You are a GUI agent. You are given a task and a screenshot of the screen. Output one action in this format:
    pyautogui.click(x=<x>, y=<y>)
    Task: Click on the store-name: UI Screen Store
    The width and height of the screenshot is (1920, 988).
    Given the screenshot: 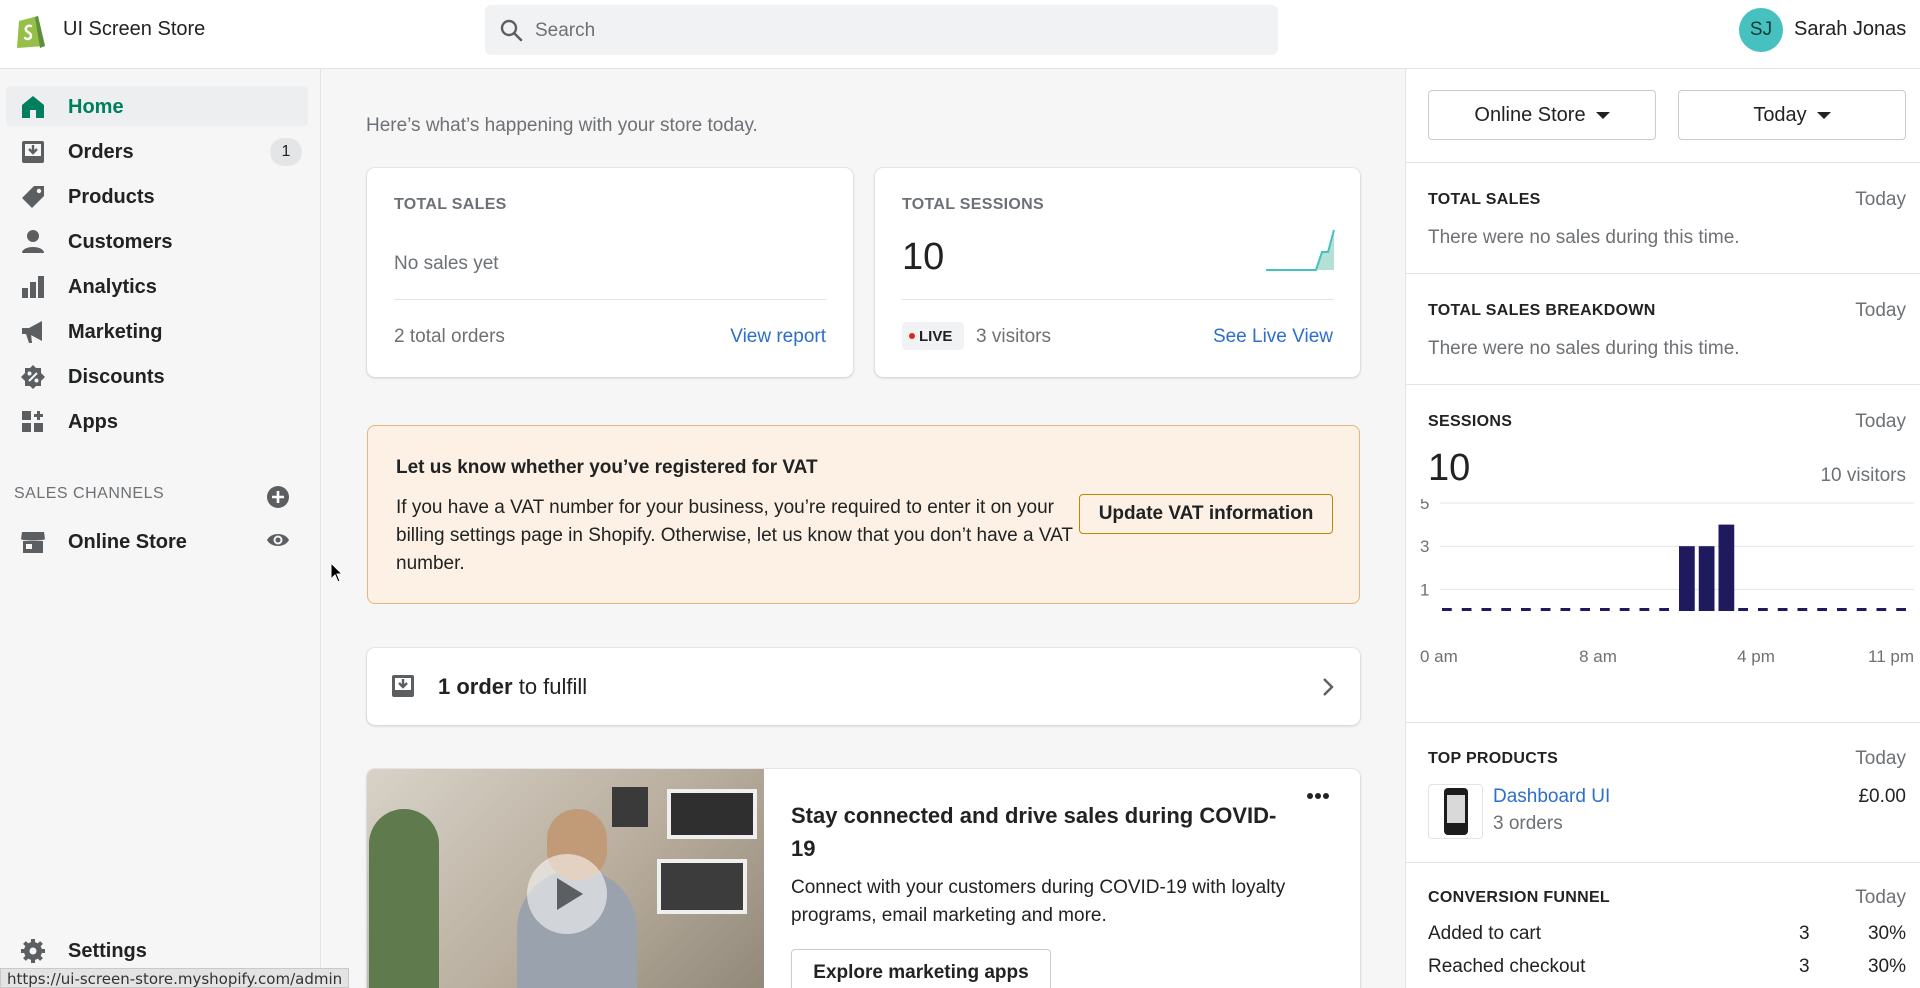 What is the action you would take?
    pyautogui.click(x=134, y=29)
    